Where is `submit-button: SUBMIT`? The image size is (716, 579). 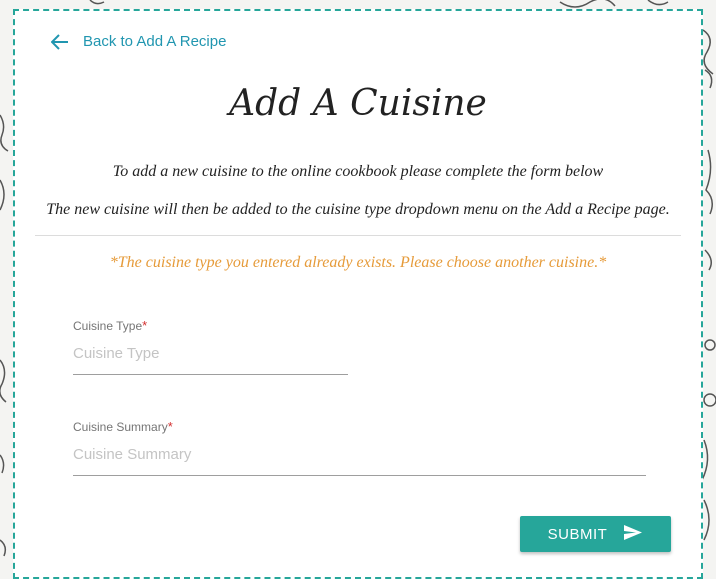 submit-button: SUBMIT is located at coordinates (595, 534).